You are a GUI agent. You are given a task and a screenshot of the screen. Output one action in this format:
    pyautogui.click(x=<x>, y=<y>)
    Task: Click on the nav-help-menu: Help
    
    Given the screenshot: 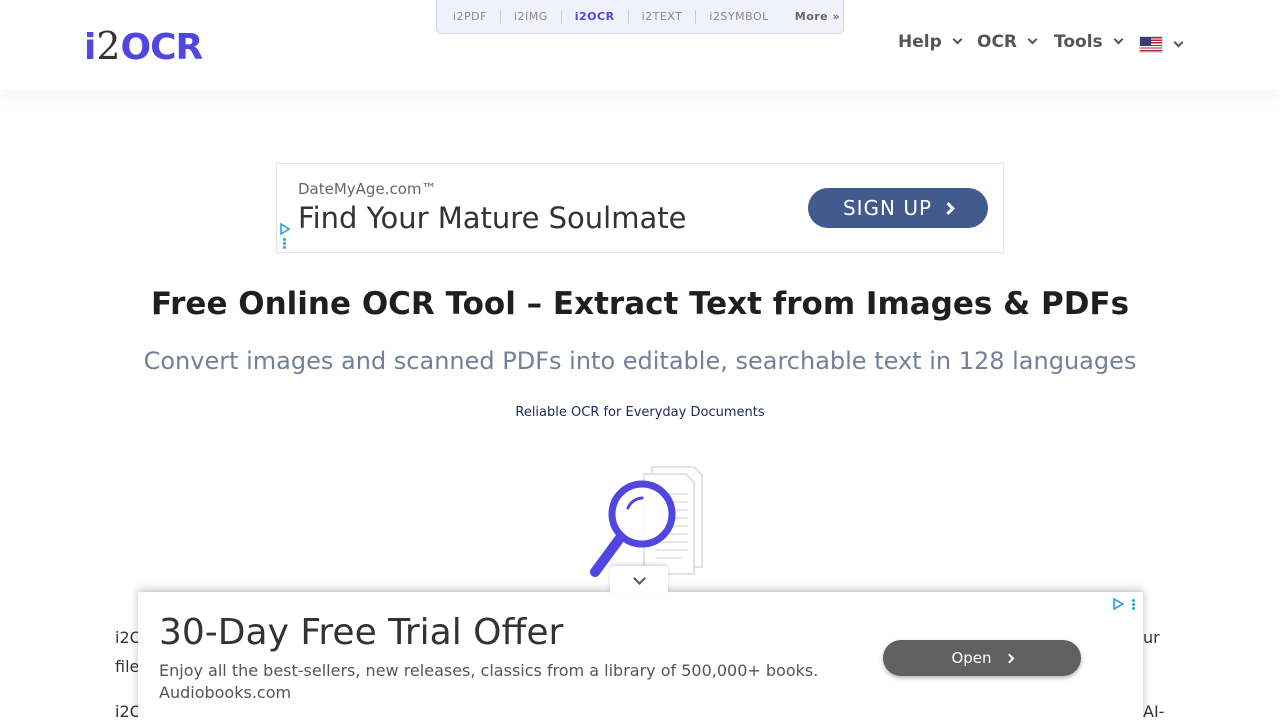 What is the action you would take?
    pyautogui.click(x=930, y=42)
    